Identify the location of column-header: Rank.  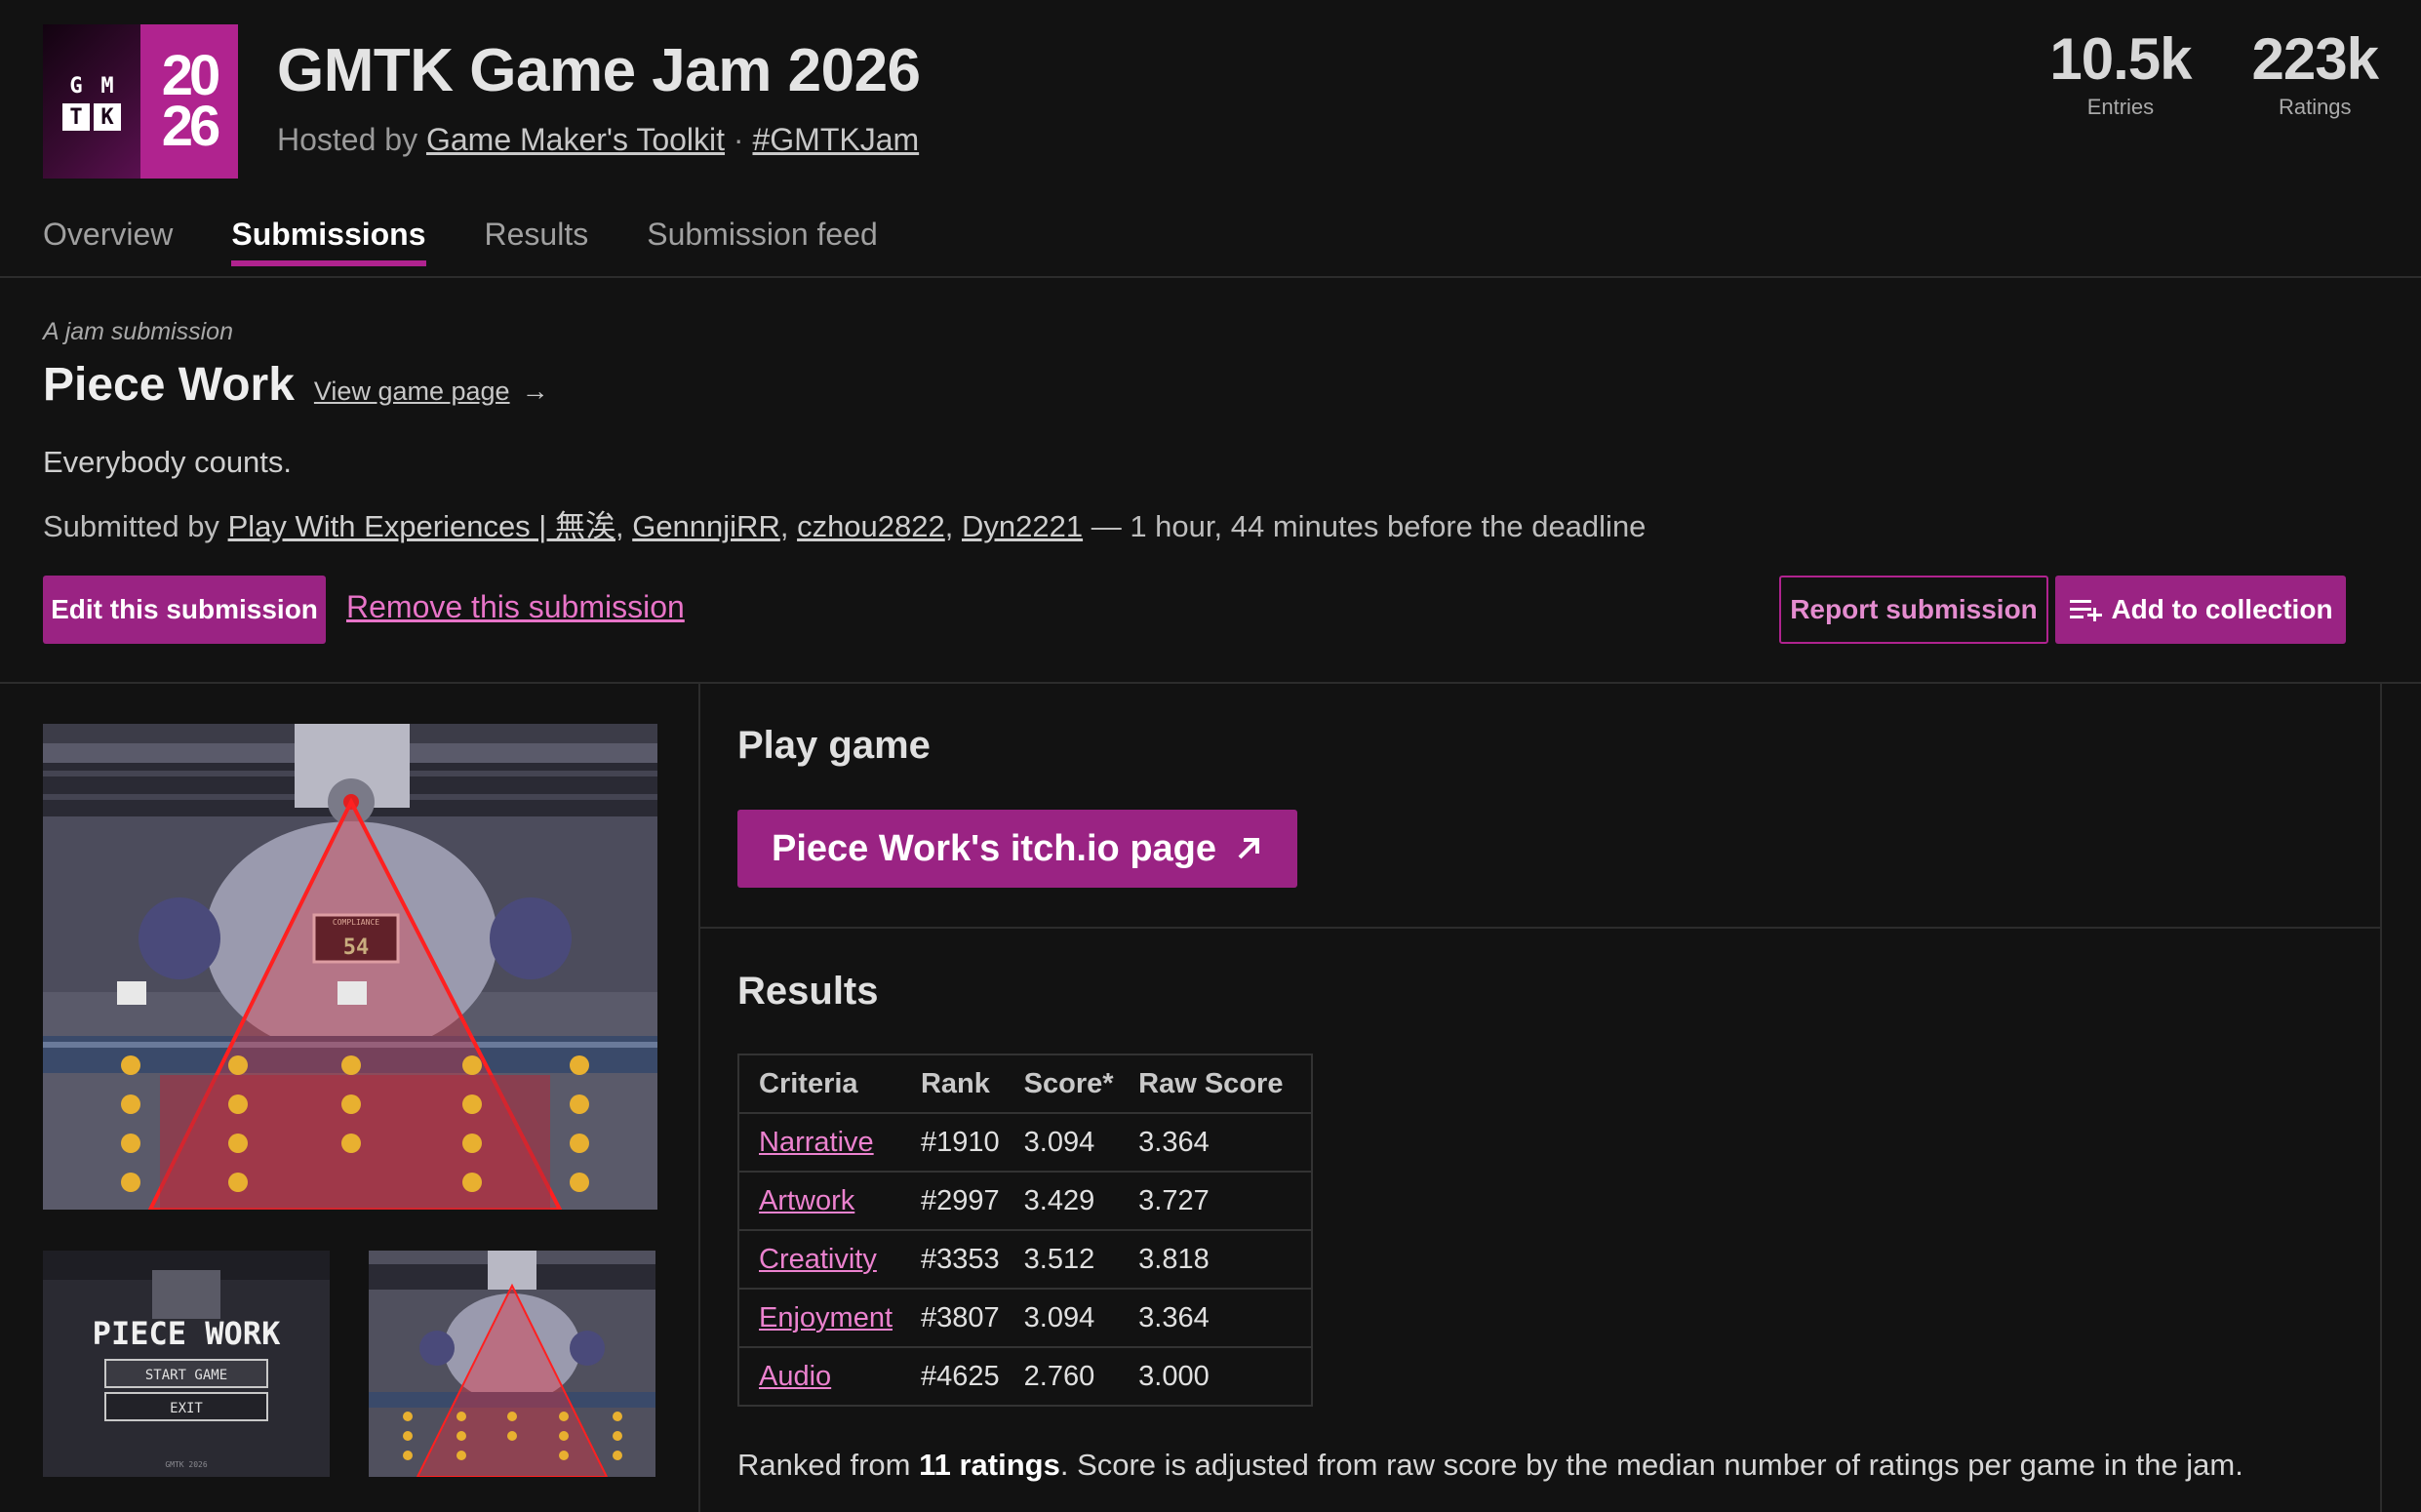
(972, 1084).